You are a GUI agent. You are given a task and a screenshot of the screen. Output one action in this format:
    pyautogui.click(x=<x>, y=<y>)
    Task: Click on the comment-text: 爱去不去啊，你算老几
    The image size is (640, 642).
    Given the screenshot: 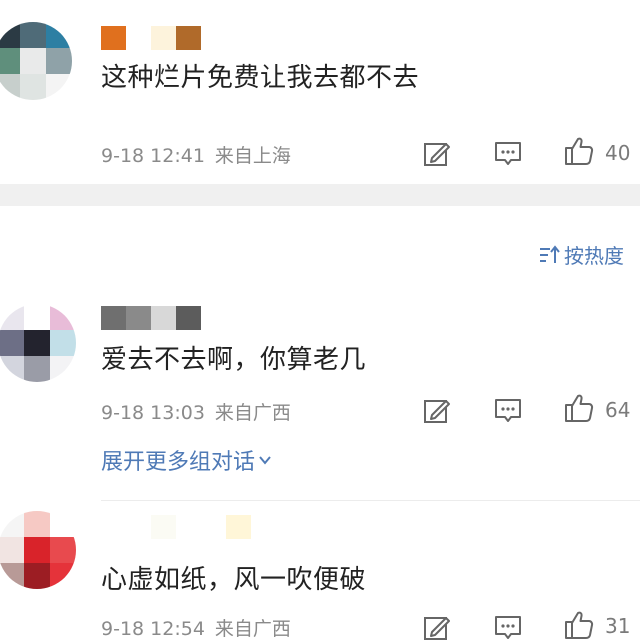 What is the action you would take?
    pyautogui.click(x=234, y=360)
    